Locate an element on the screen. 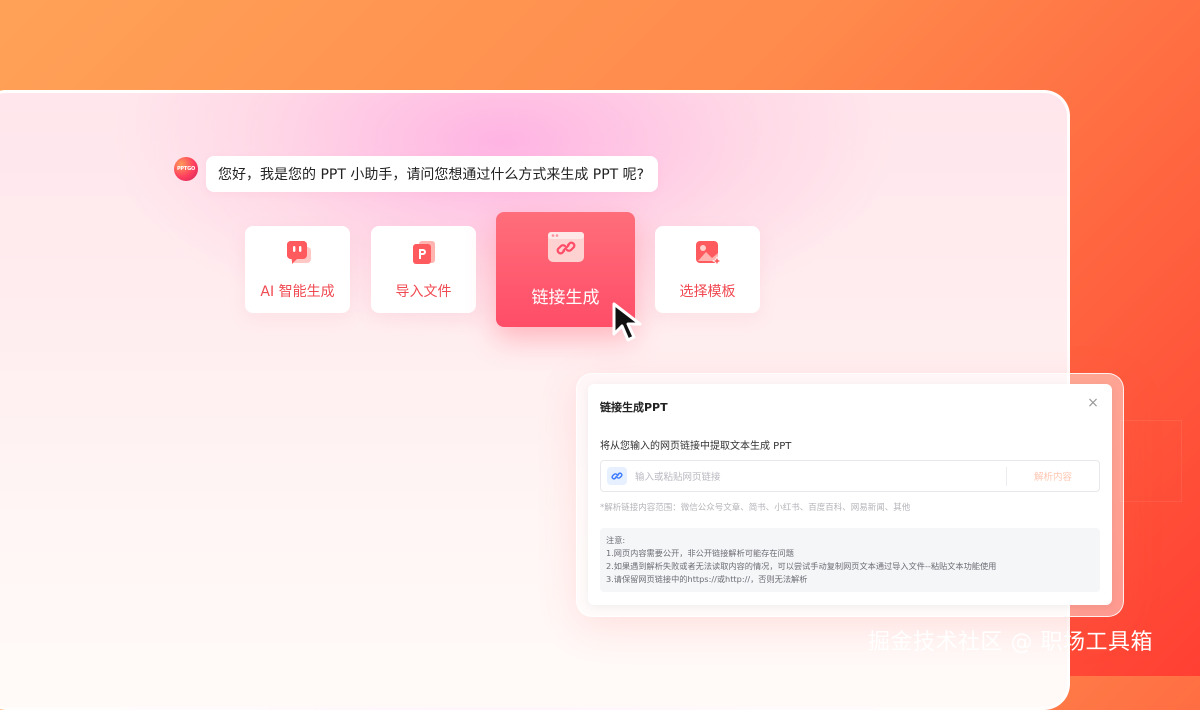 This screenshot has height=710, width=1200. notes-heading: 注意: is located at coordinates (616, 540).